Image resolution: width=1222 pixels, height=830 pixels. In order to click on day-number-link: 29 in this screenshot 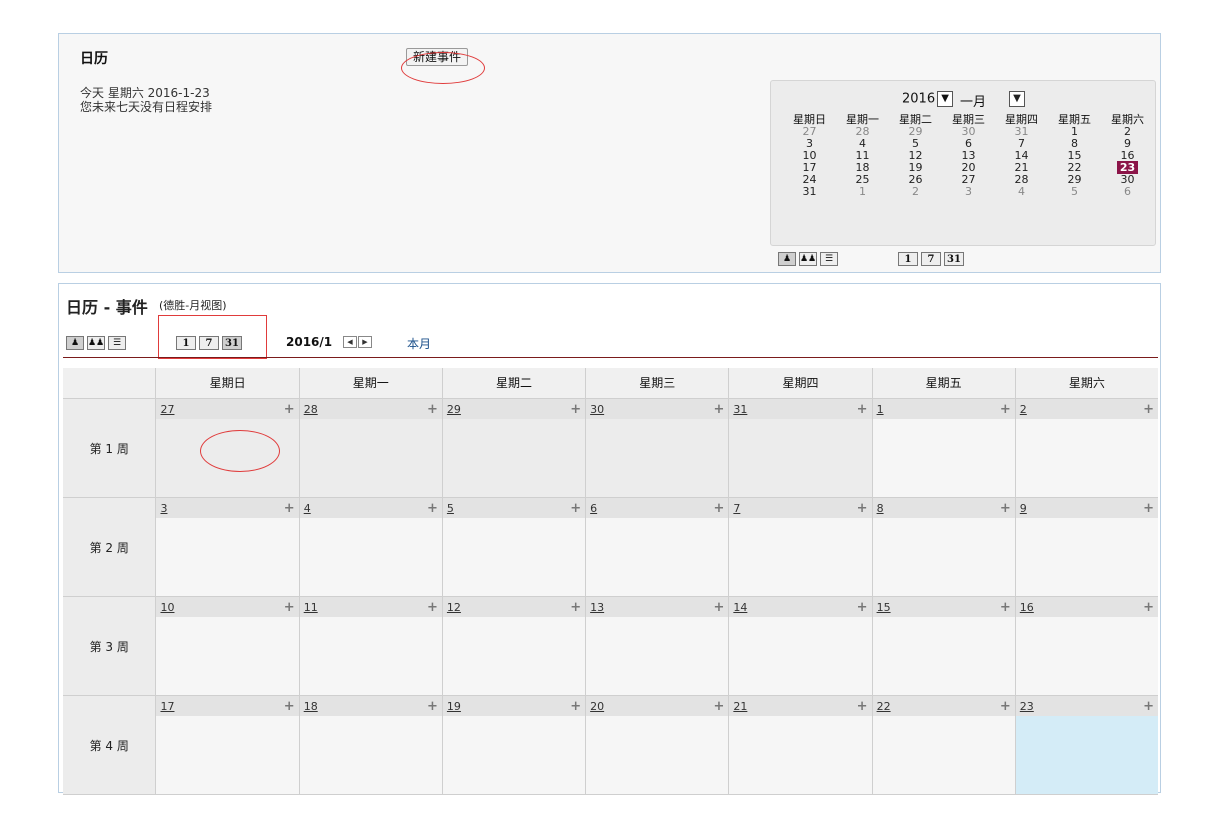, I will do `click(454, 409)`.